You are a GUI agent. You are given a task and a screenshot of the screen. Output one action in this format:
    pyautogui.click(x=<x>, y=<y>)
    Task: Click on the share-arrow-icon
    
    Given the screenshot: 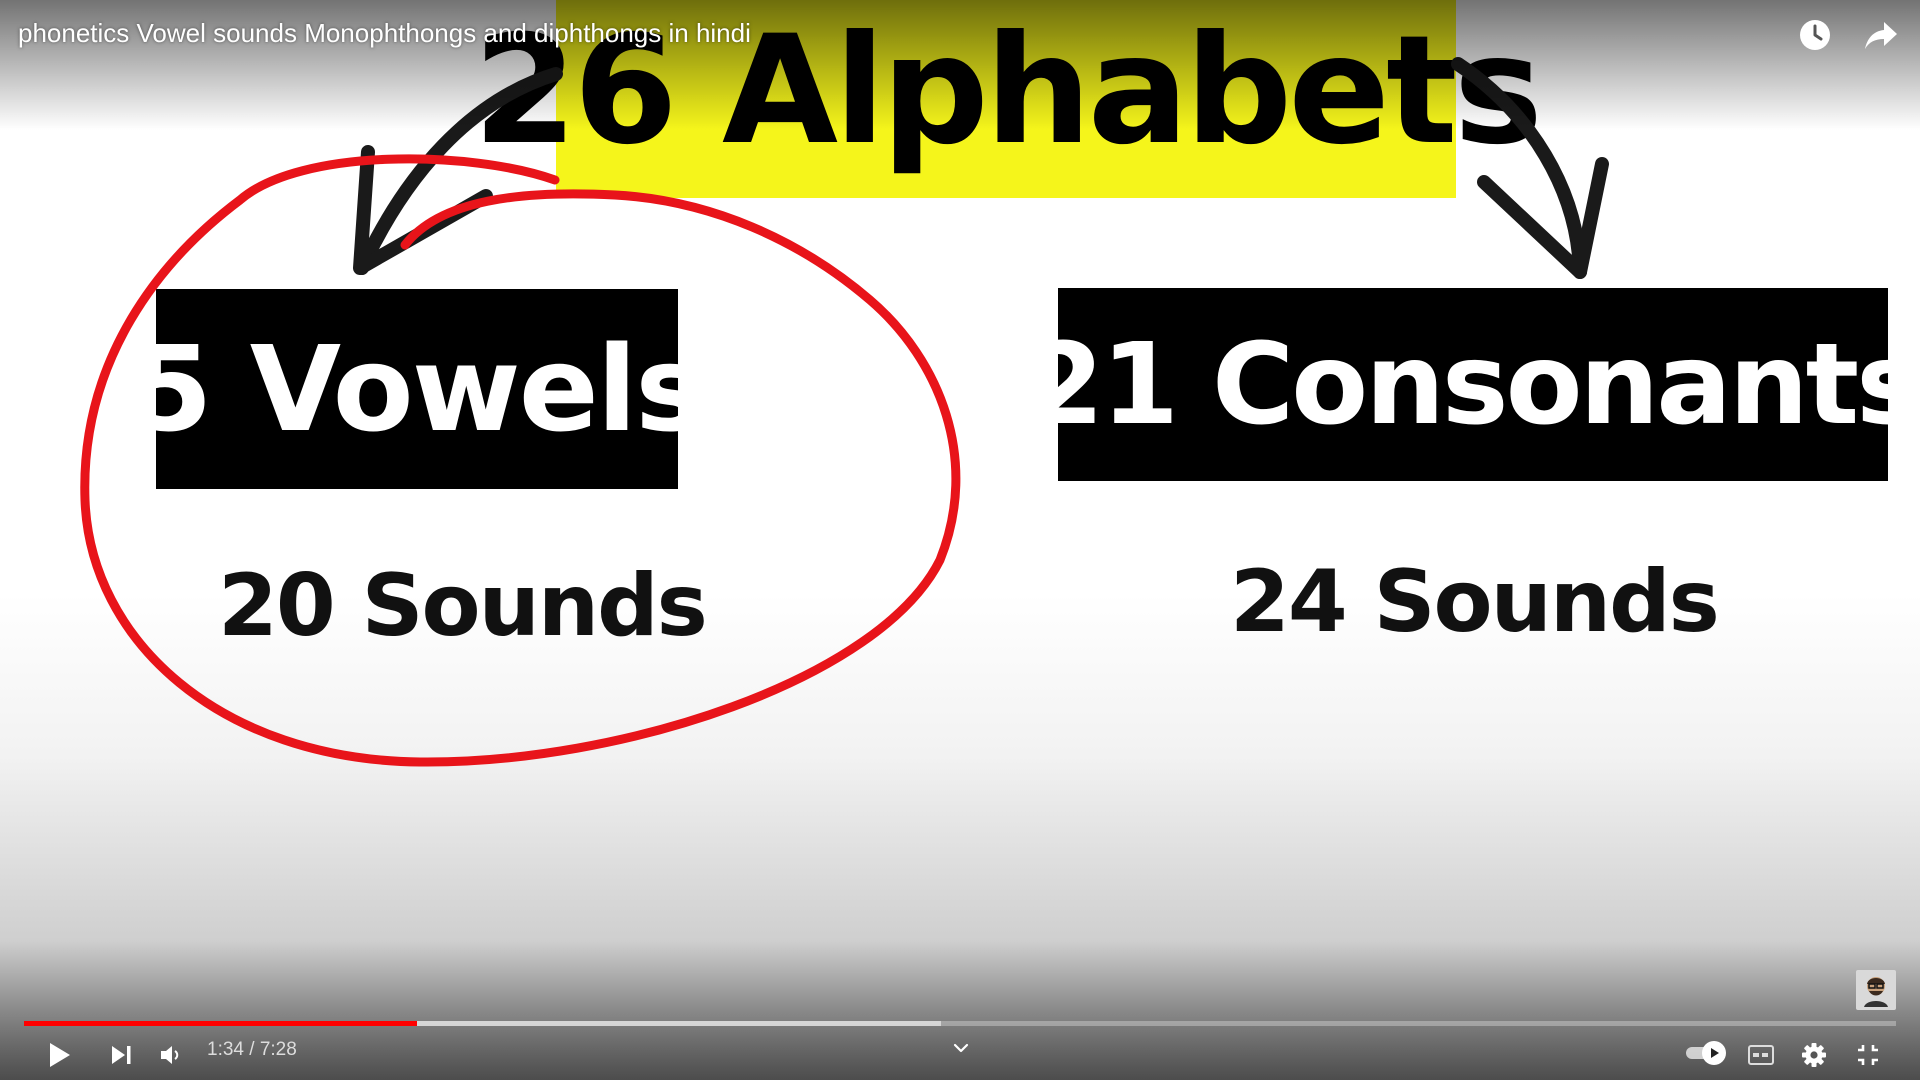 What is the action you would take?
    pyautogui.click(x=1881, y=35)
    